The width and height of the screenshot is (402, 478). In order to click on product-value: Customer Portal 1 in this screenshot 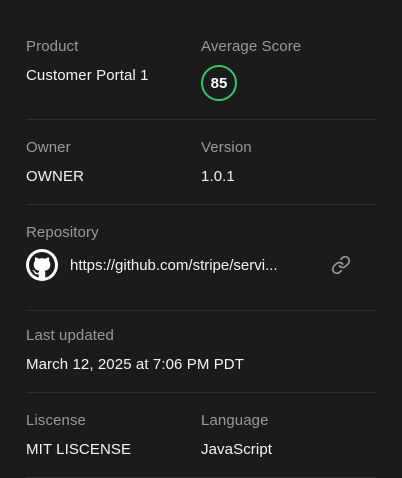, I will do `click(87, 75)`.